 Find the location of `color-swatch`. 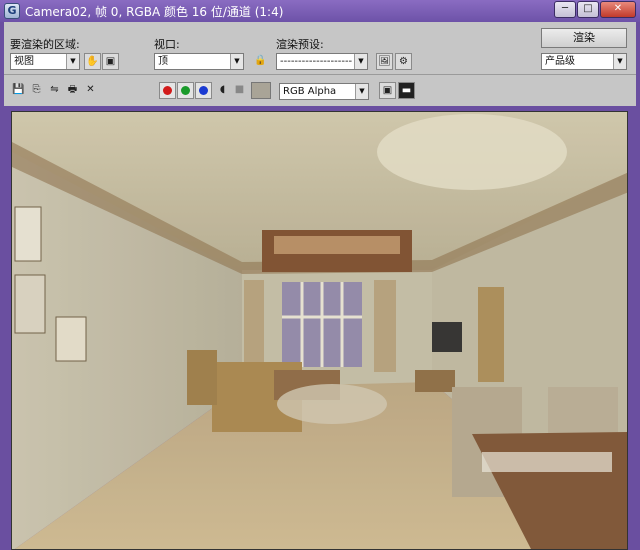

color-swatch is located at coordinates (261, 90).